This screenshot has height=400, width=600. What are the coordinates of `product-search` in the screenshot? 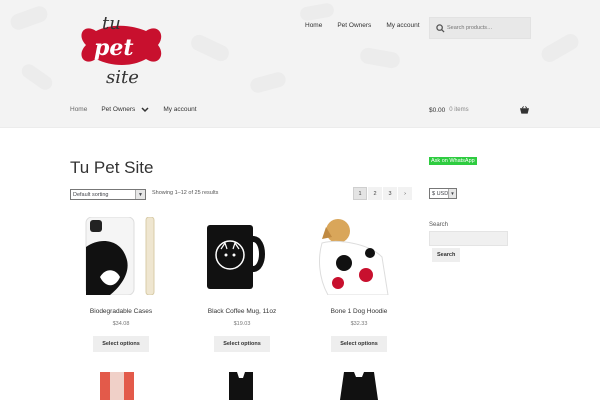 It's located at (480, 28).